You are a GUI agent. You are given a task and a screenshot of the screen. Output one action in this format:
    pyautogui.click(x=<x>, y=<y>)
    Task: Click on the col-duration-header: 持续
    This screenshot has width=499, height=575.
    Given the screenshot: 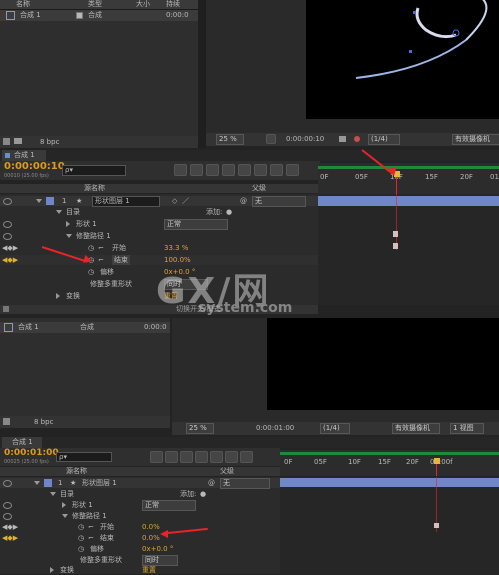 What is the action you would take?
    pyautogui.click(x=173, y=4)
    